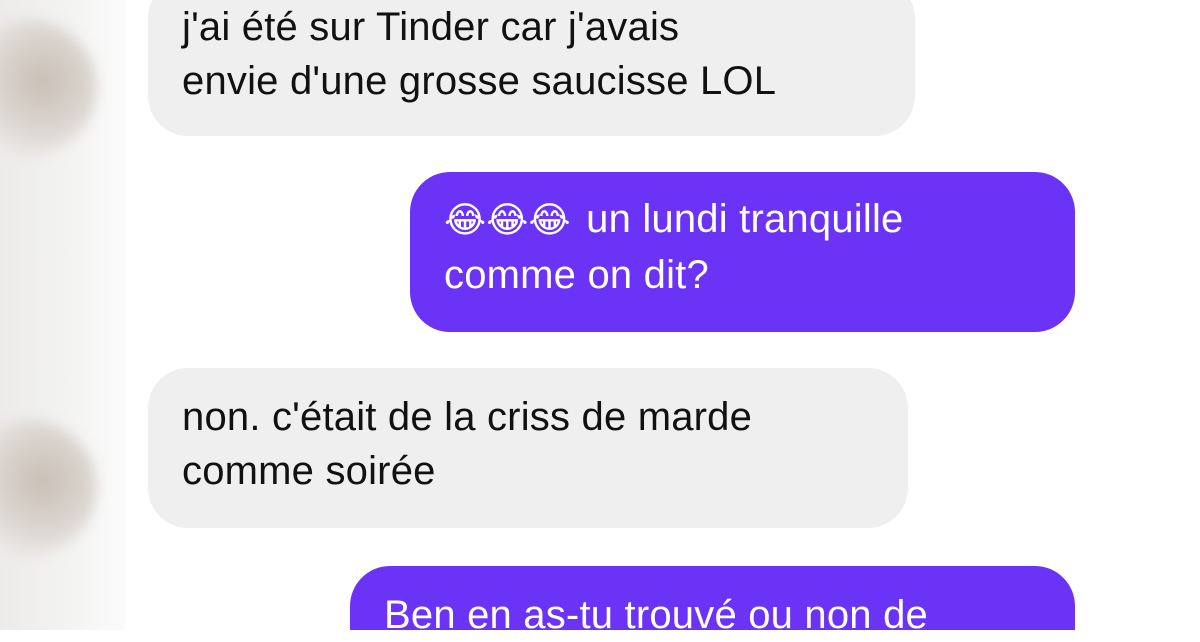 This screenshot has width=1200, height=642. Describe the element at coordinates (62, 315) in the screenshot. I see `left-avatar-strip` at that location.